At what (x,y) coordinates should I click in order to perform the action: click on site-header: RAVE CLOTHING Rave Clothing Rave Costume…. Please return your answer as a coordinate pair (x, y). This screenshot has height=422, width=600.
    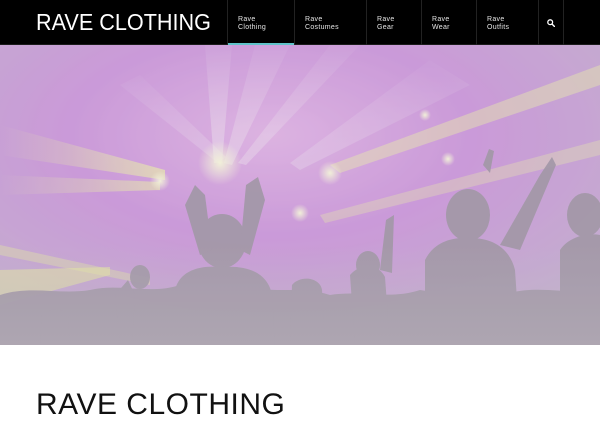
    Looking at the image, I should click on (300, 22).